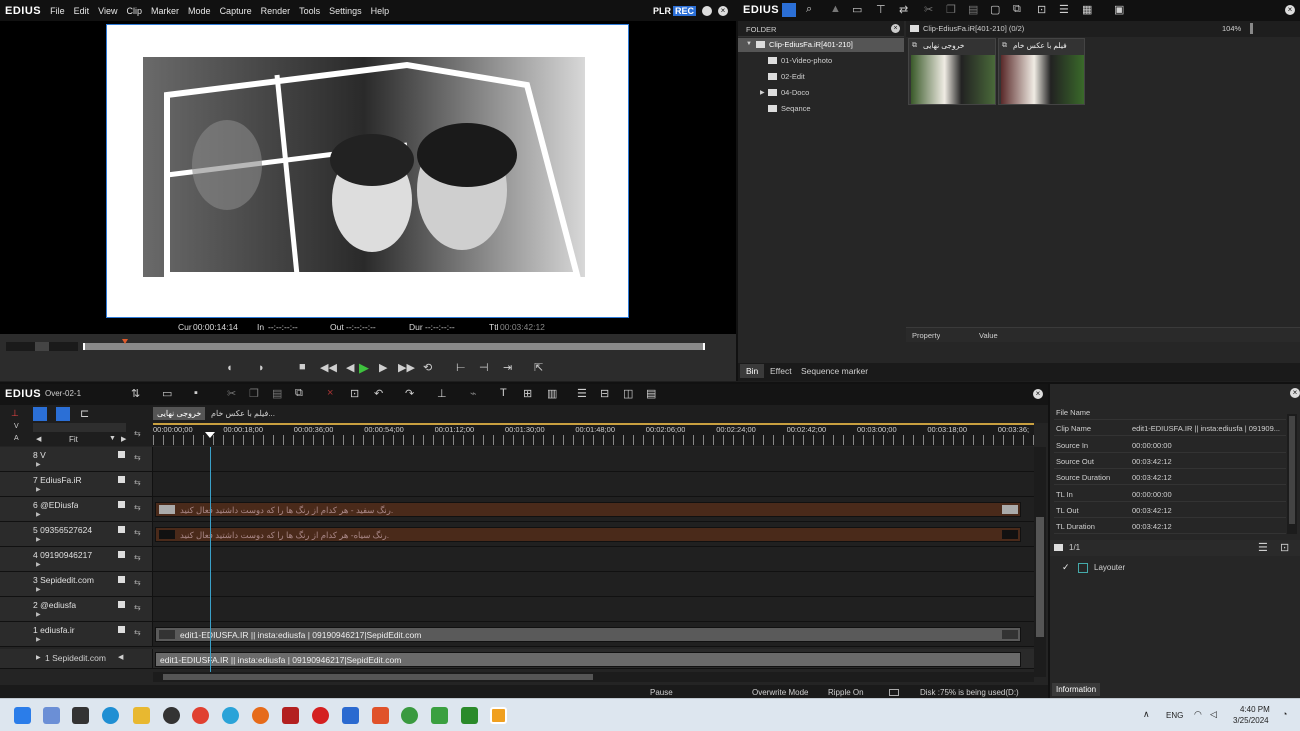  I want to click on check-icon: ✓, so click(1066, 567).